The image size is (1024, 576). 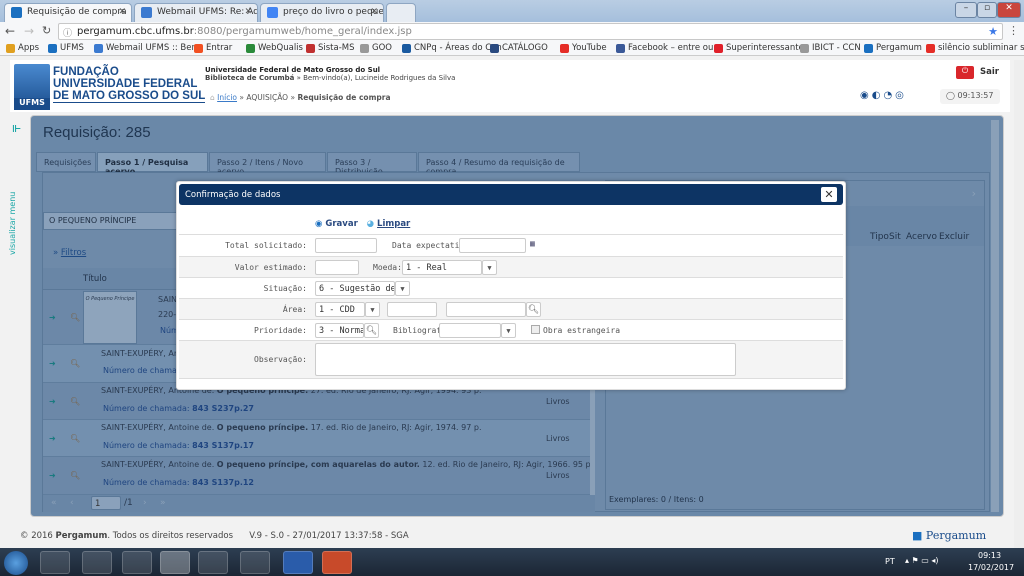 I want to click on language-indicator: PT, so click(x=890, y=561).